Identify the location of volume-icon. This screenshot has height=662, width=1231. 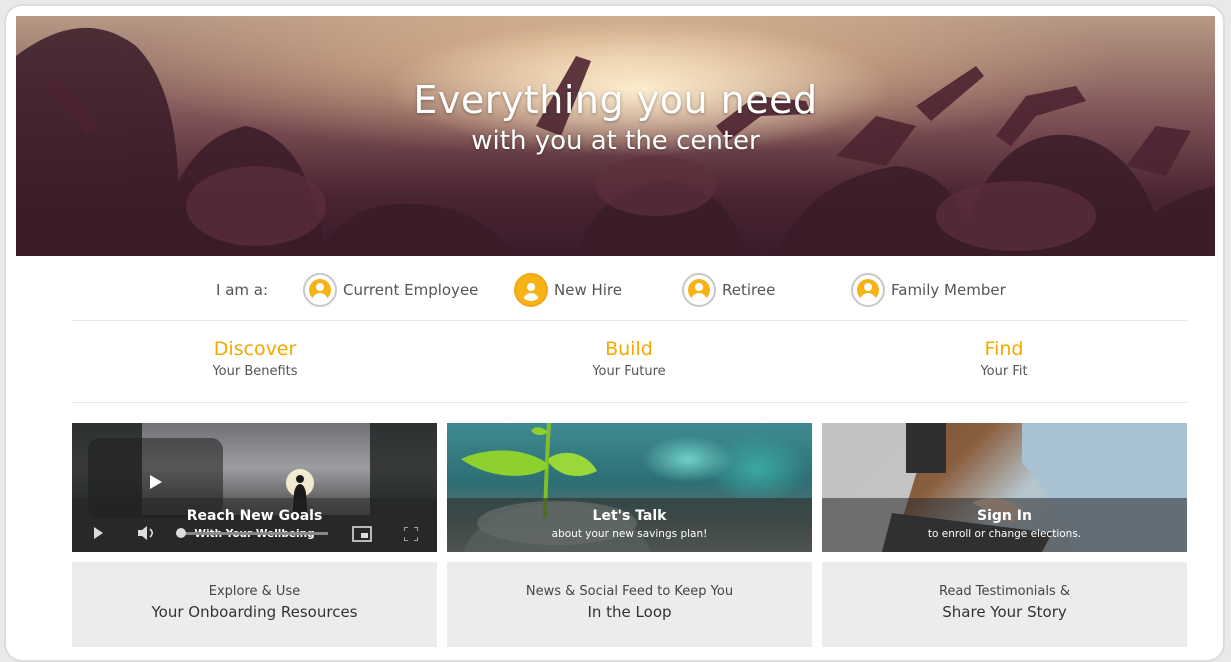
(147, 533).